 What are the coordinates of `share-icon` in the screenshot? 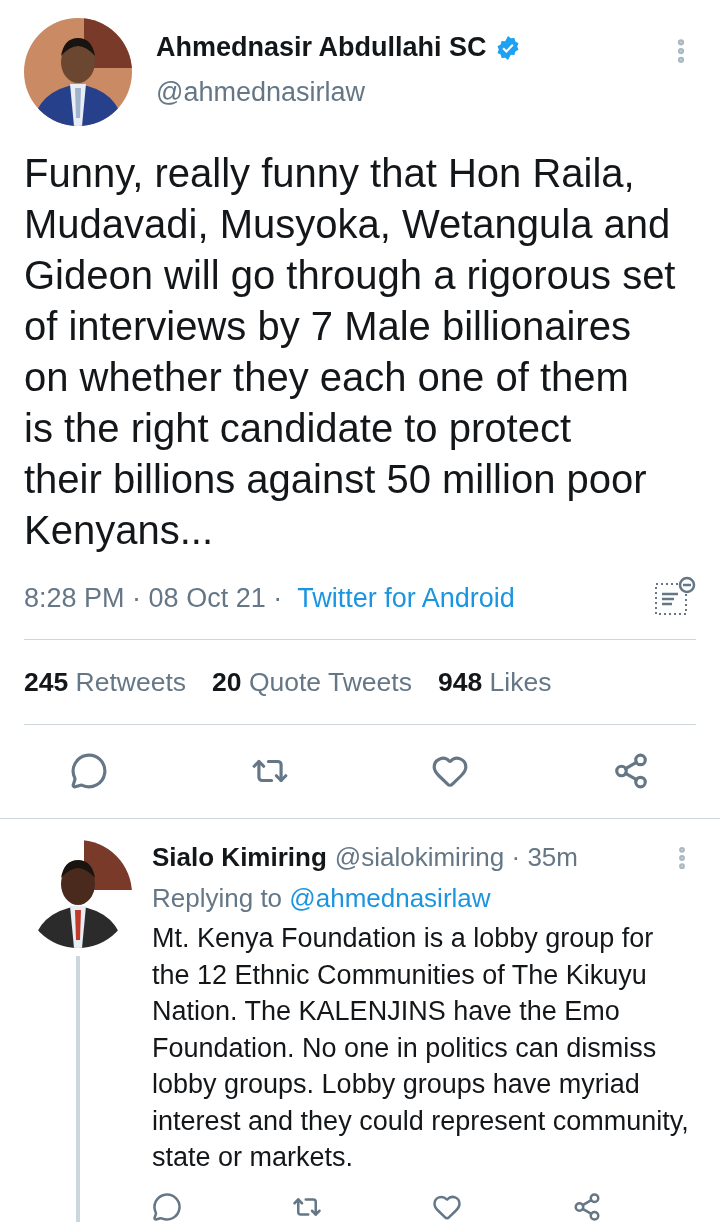 It's located at (587, 1207).